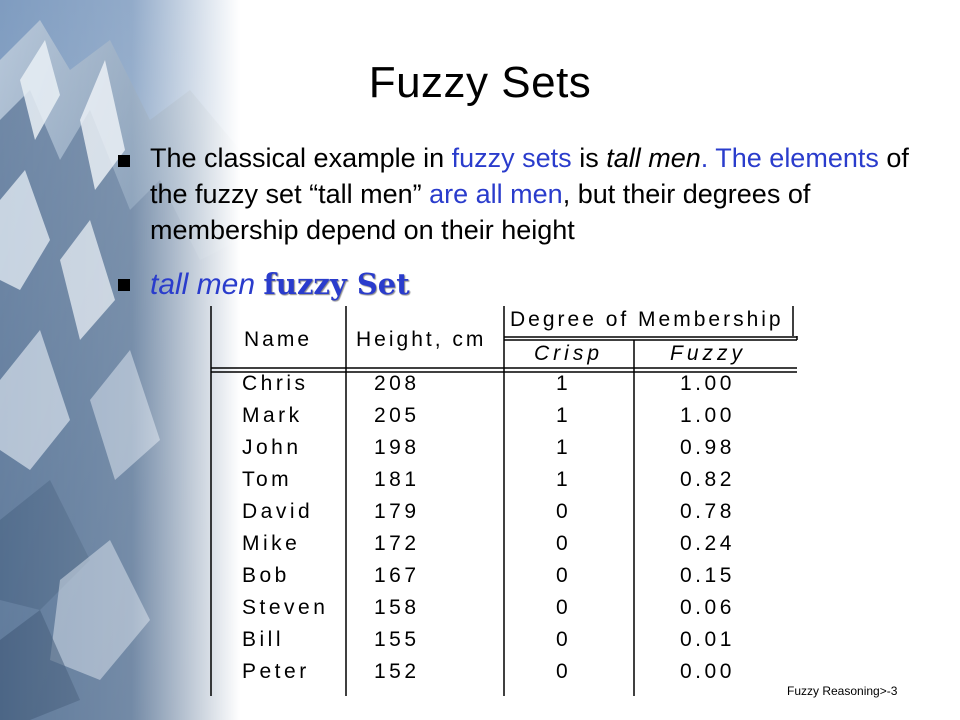 The image size is (960, 720). Describe the element at coordinates (707, 575) in the screenshot. I see `cell-fuzzy: 0.15` at that location.